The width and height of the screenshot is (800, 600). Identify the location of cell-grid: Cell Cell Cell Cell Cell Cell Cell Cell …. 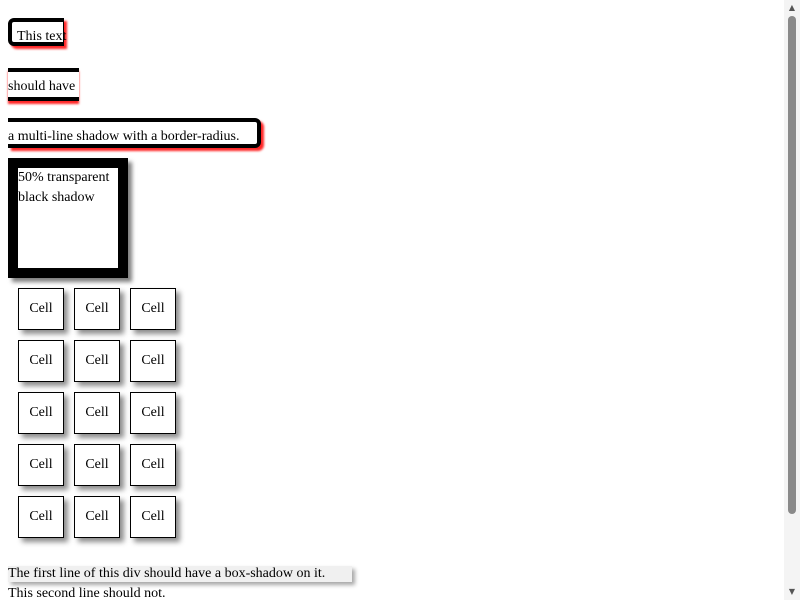
(97, 413).